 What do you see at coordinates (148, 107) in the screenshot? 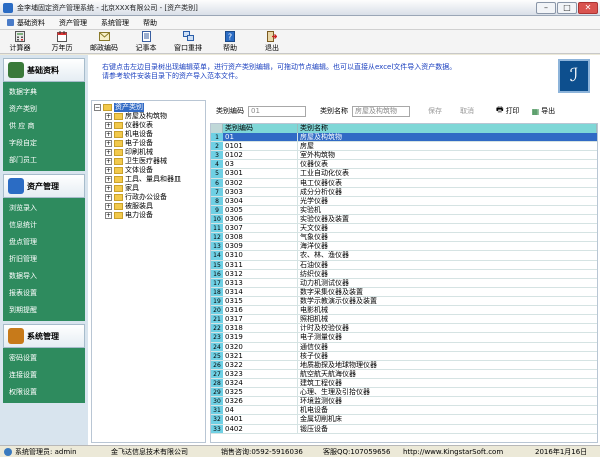
I see `tree-root: − 资产类别` at bounding box center [148, 107].